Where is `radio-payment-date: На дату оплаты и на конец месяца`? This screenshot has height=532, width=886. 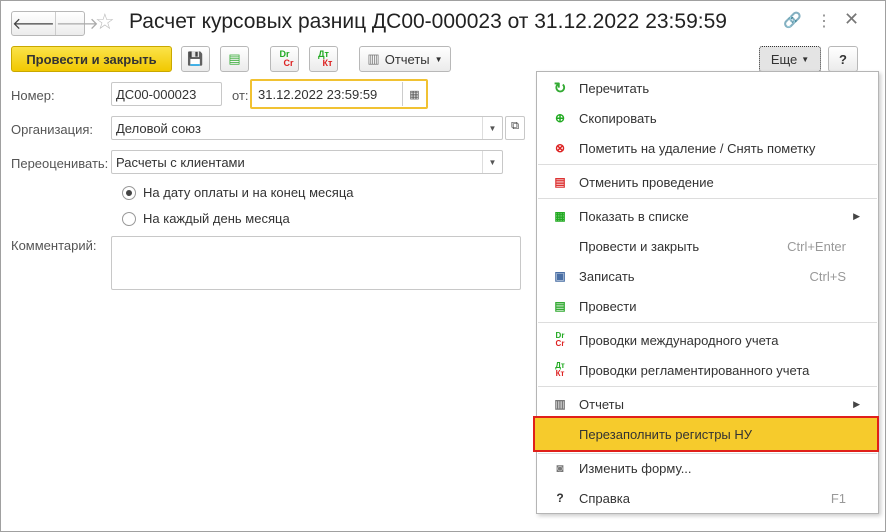 radio-payment-date: На дату оплаты и на конец месяца is located at coordinates (238, 192).